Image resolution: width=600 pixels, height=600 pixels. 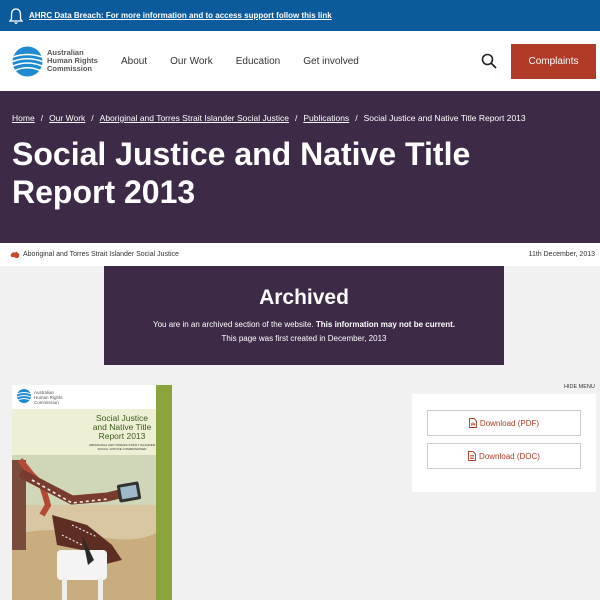 I want to click on archived-heading: Archived, so click(x=304, y=297).